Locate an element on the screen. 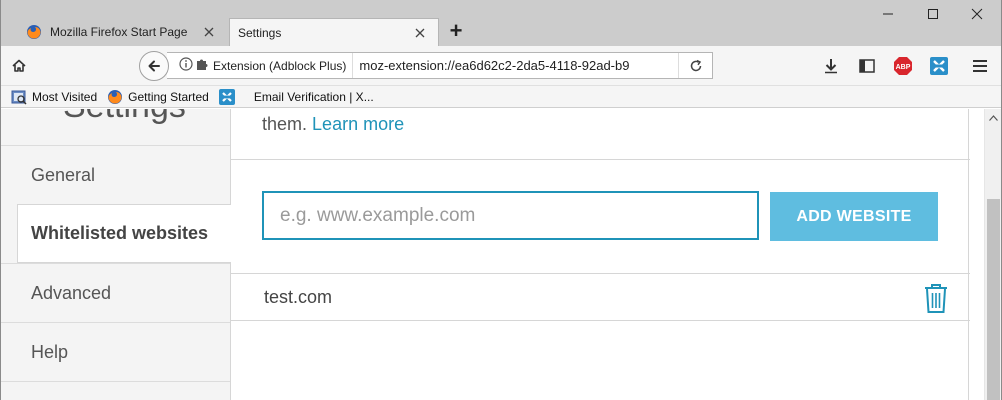  bookmark-most-visited: Most Visited is located at coordinates (54, 97).